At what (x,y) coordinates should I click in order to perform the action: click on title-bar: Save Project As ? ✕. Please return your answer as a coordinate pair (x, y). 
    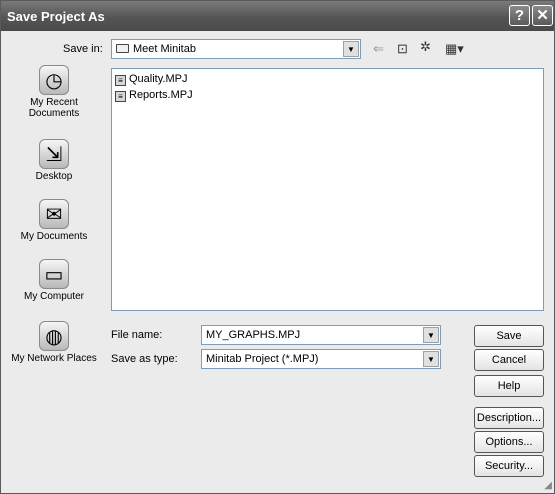
    Looking at the image, I should click on (277, 16).